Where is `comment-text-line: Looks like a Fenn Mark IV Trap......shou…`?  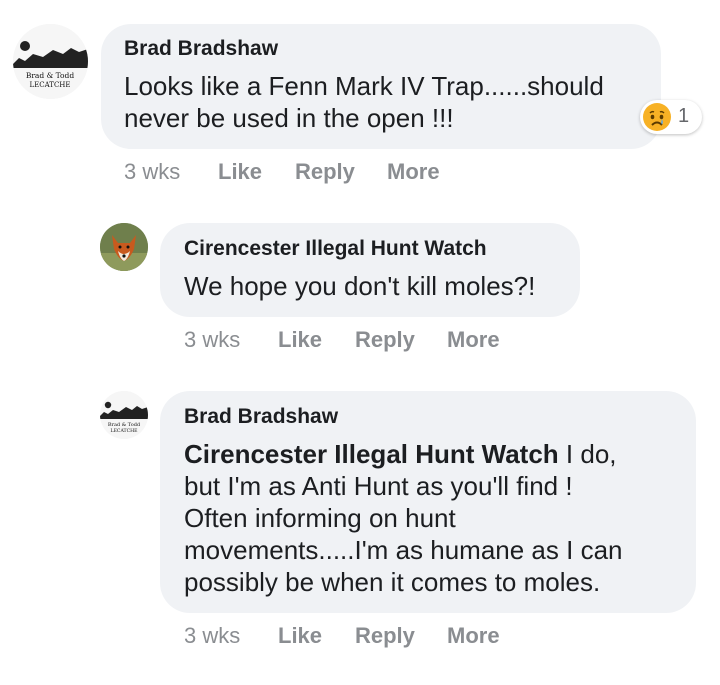 comment-text-line: Looks like a Fenn Mark IV Trap......shou… is located at coordinates (364, 86).